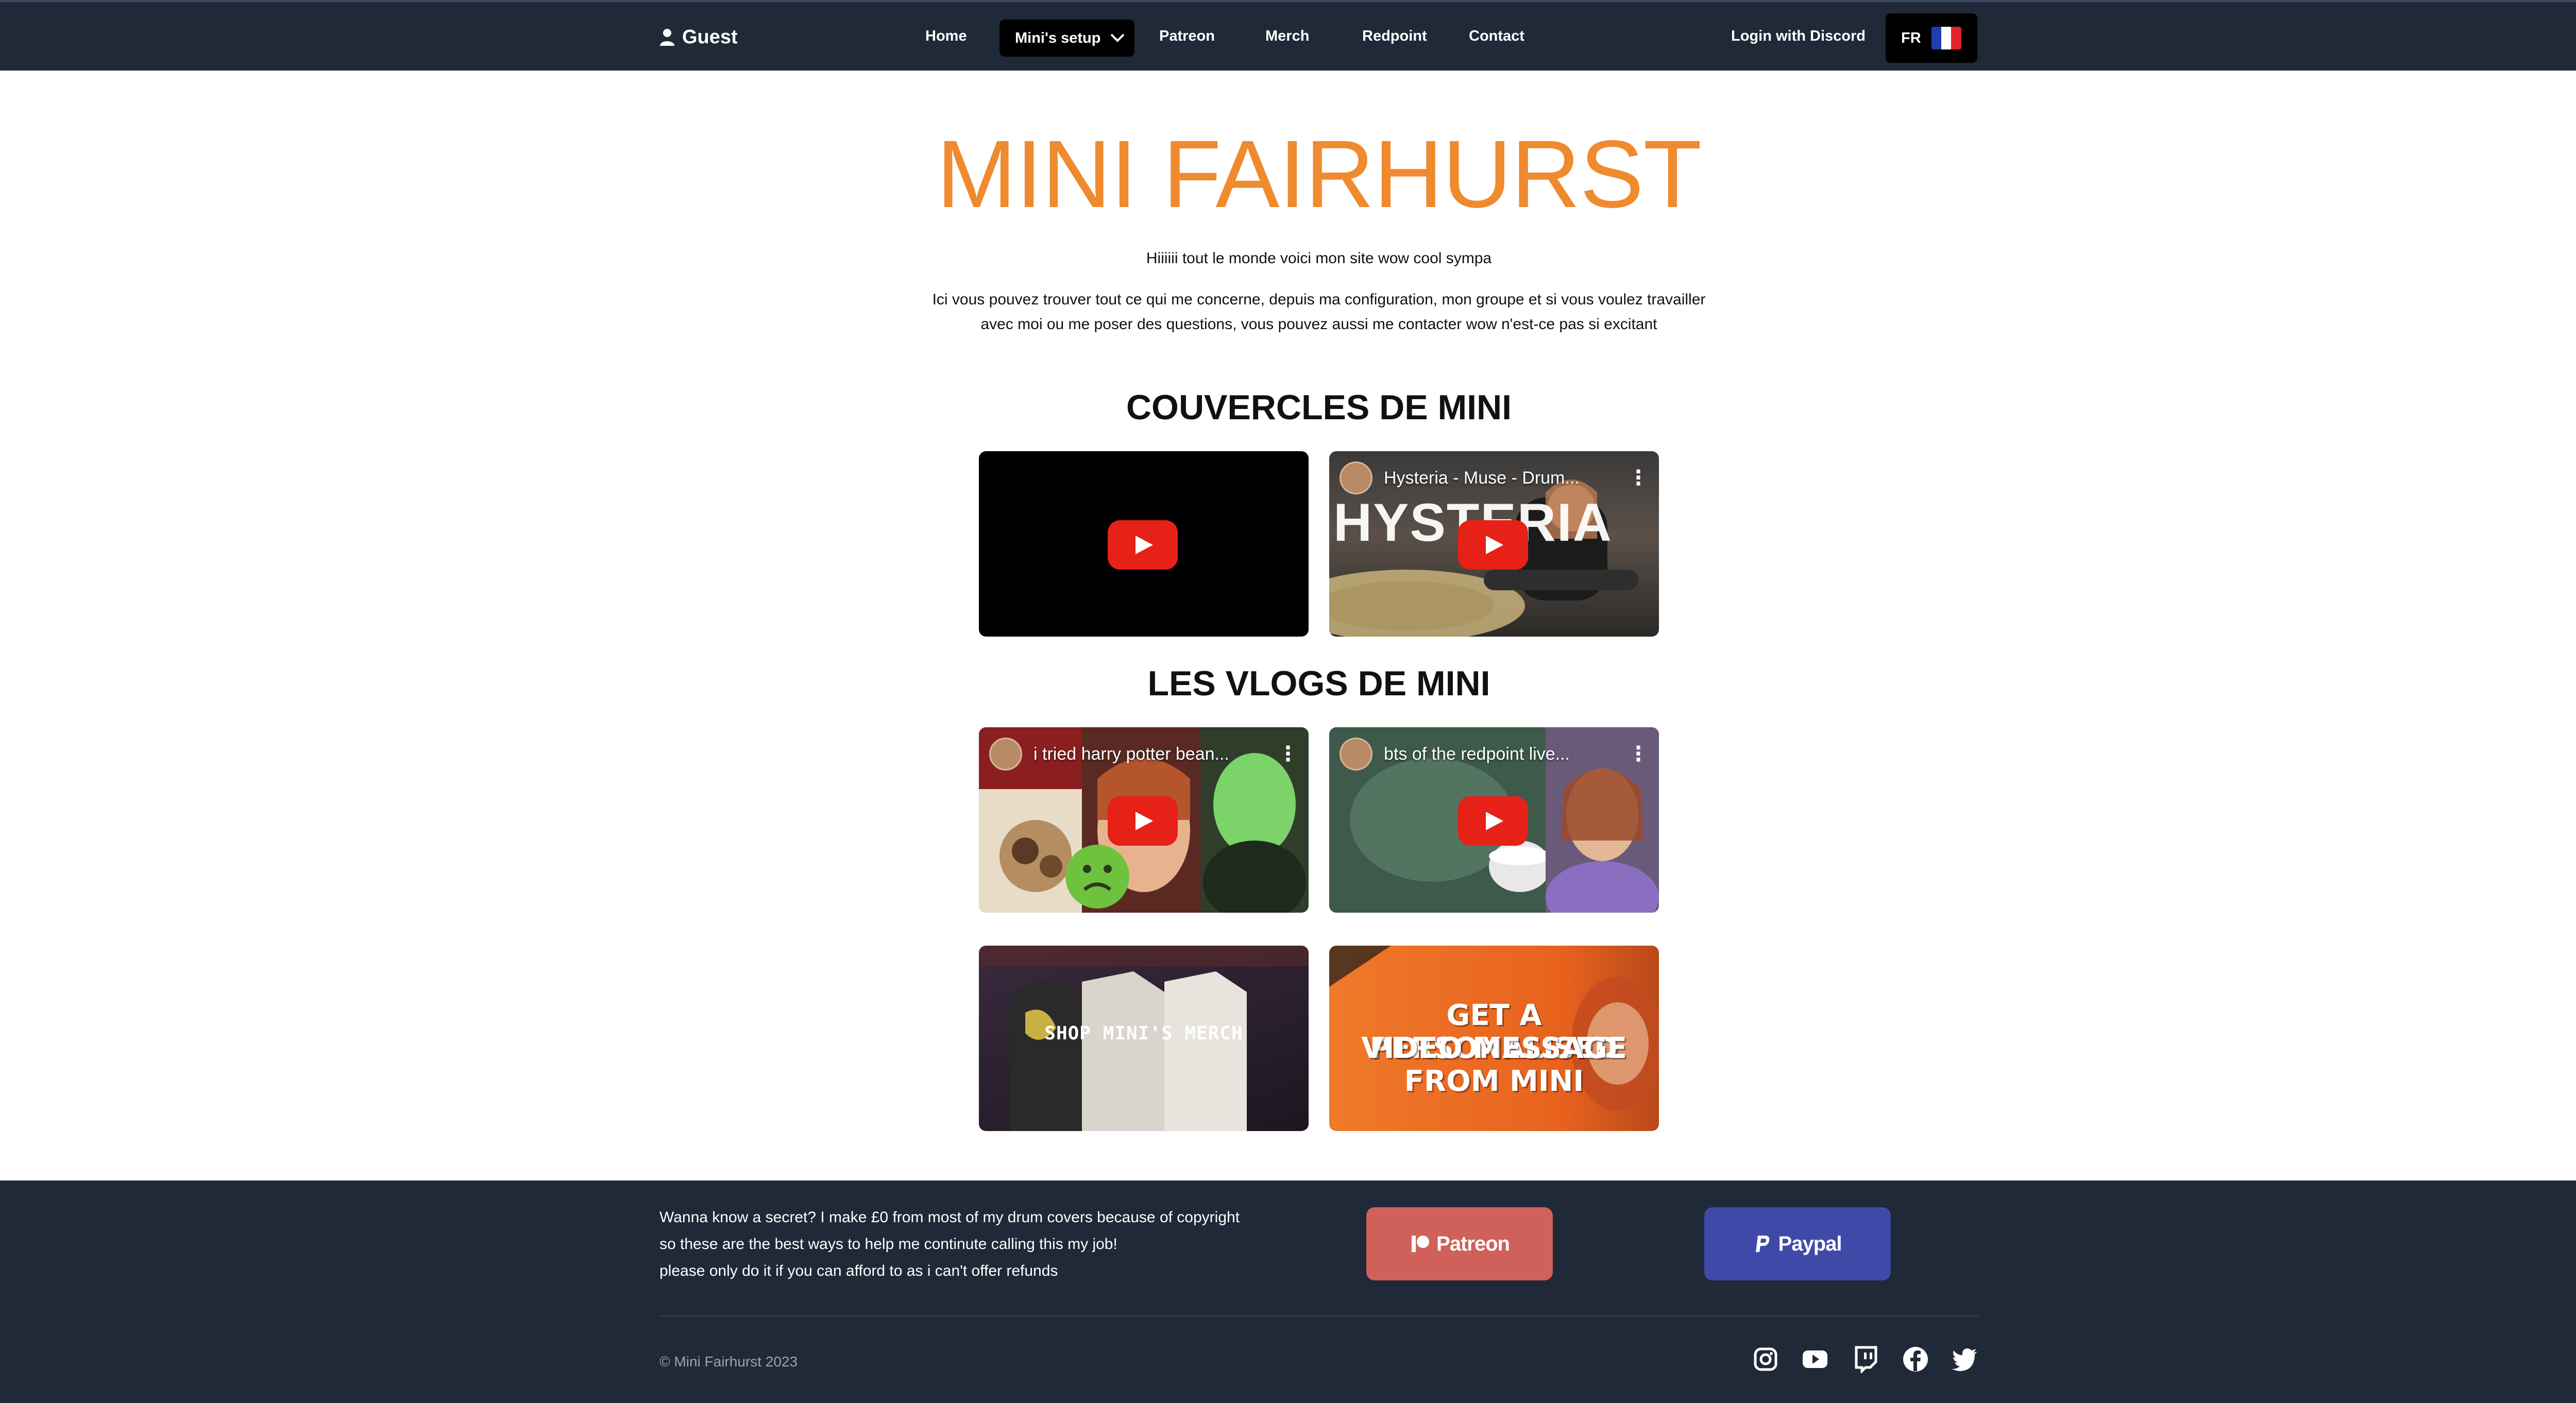 This screenshot has height=1403, width=2576. I want to click on nav-contact: Contact, so click(1496, 36).